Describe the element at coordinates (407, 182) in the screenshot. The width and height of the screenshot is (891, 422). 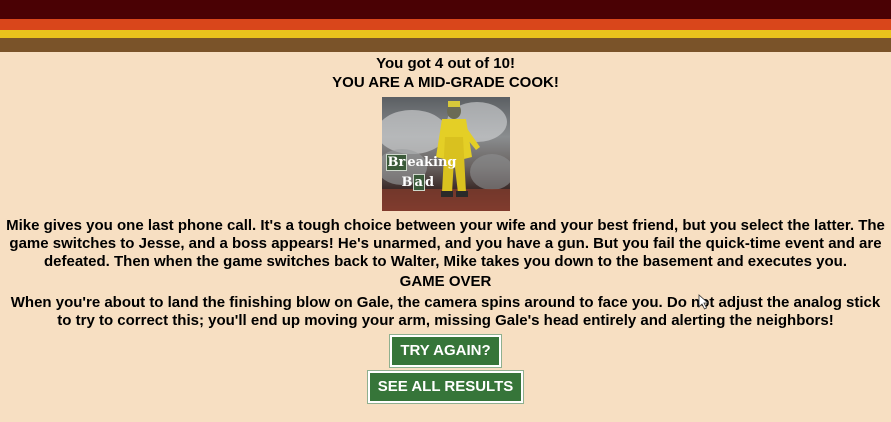
I see `logo-text-2a: B` at that location.